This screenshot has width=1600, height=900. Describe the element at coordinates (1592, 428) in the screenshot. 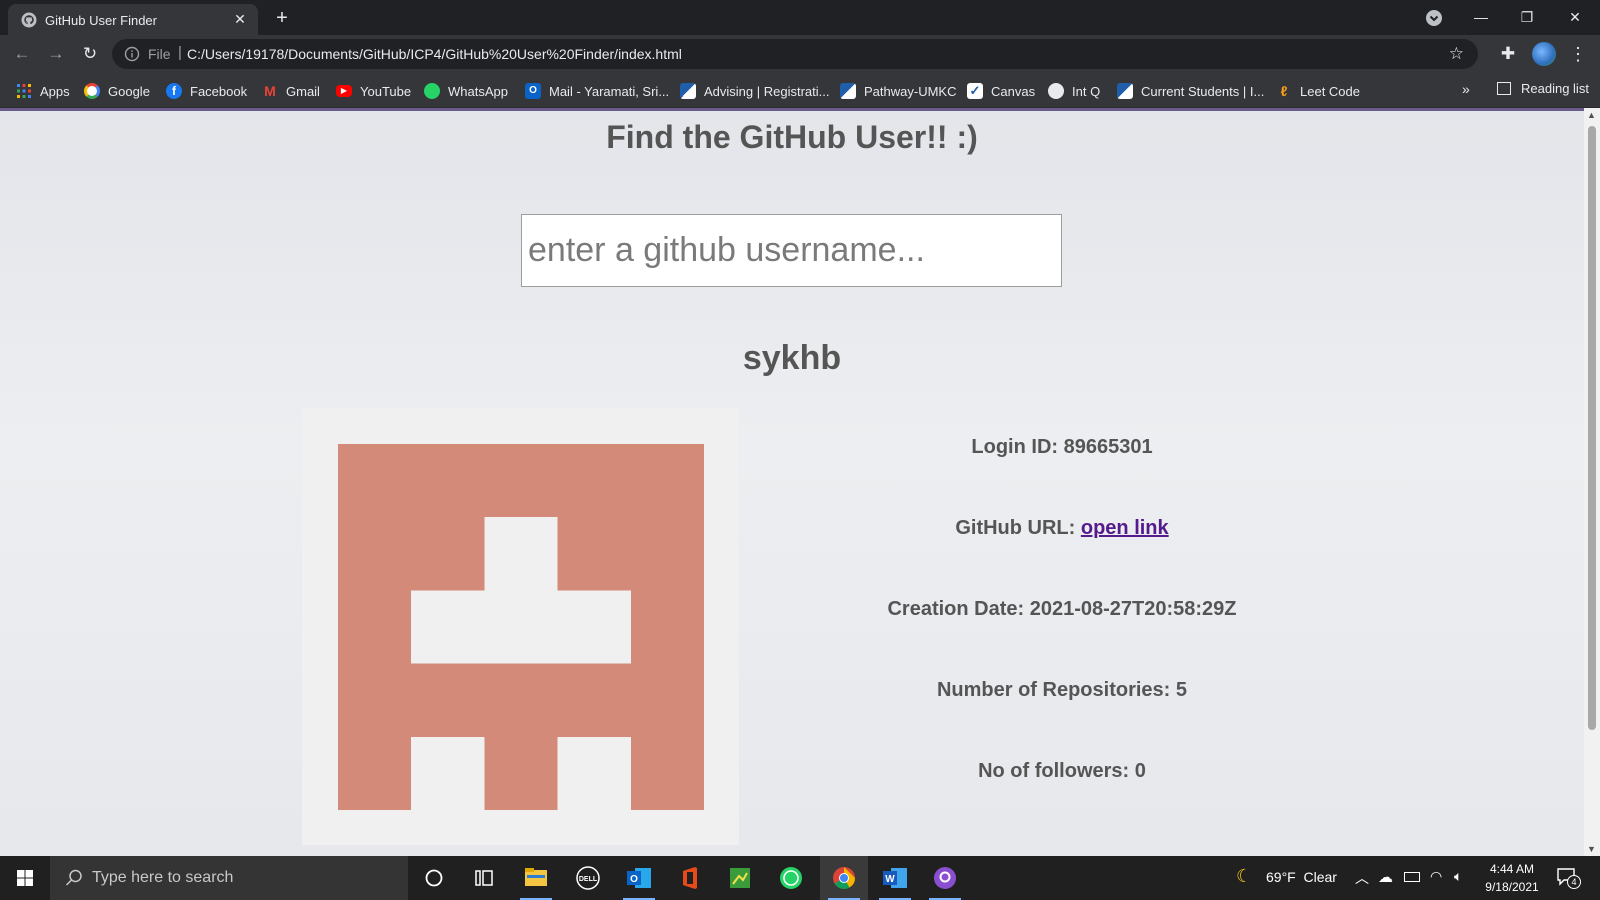

I see `scrollbar-thumb` at that location.